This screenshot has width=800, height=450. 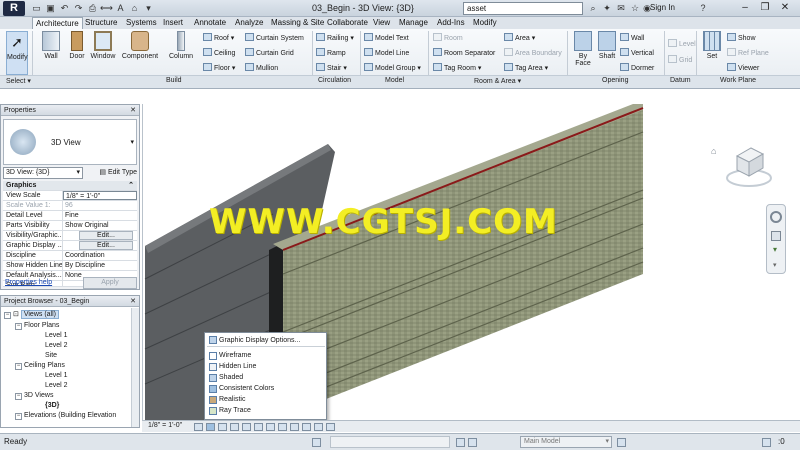 I want to click on tab-analyze: Analyze, so click(x=249, y=23).